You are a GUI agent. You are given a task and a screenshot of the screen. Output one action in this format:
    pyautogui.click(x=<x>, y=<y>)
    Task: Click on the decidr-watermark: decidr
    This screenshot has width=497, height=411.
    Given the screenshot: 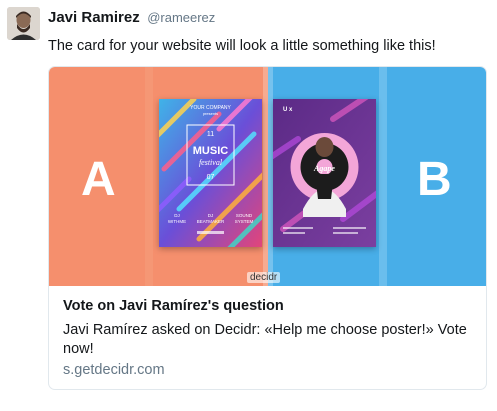 What is the action you would take?
    pyautogui.click(x=264, y=277)
    